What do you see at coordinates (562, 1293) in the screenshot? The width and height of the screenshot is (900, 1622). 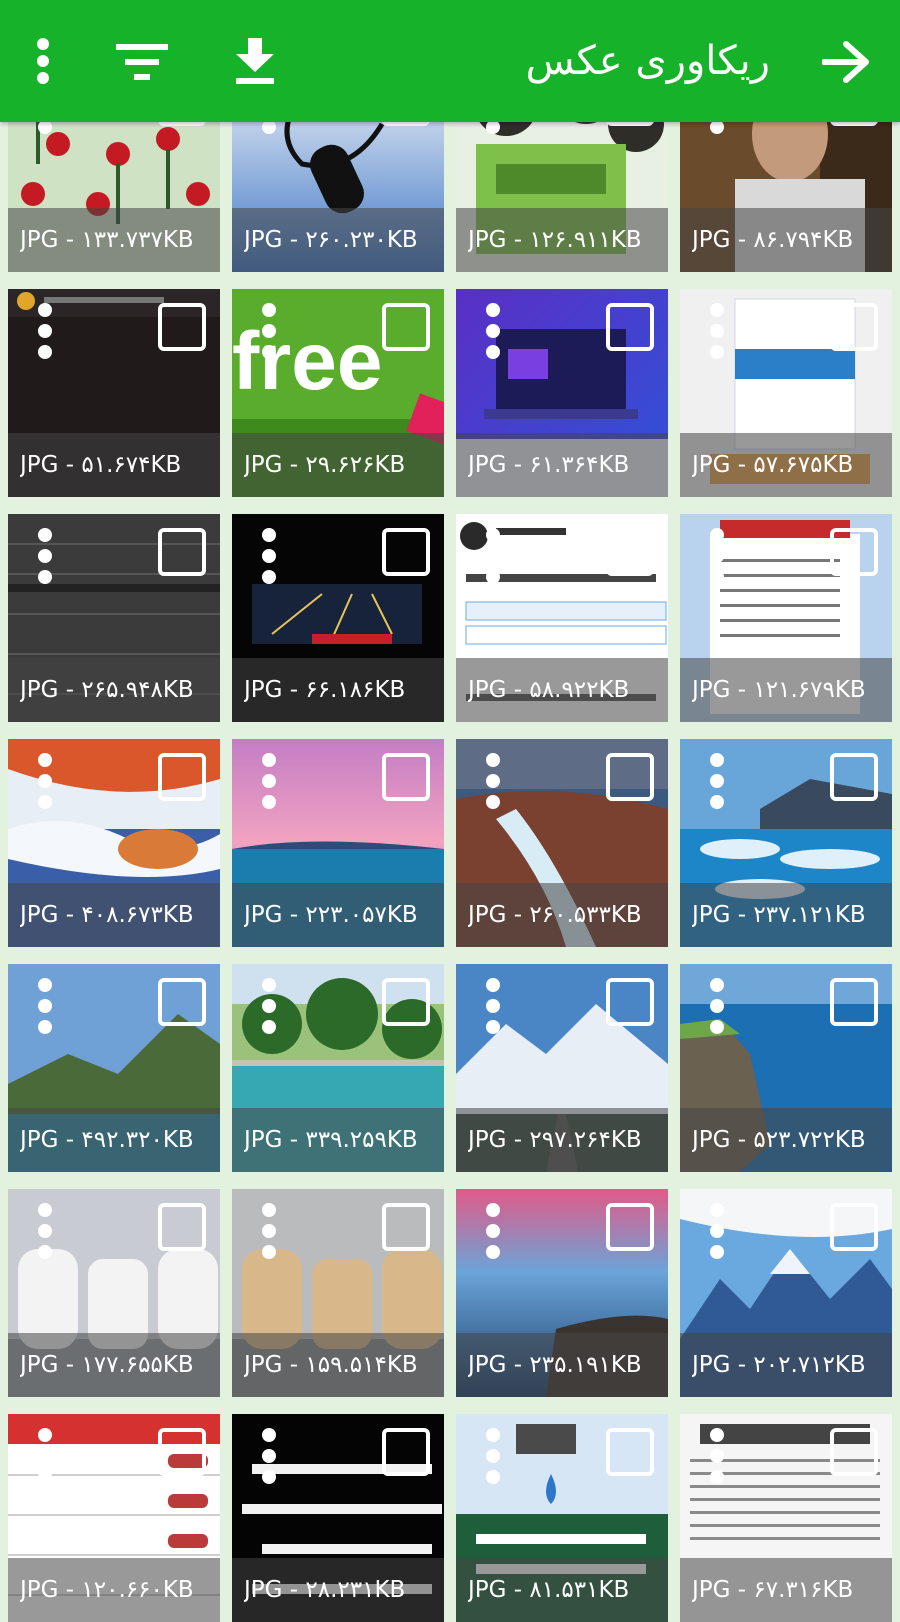 I see `photo-tile: JPG - ۲۳۵.۱۹۱KB` at bounding box center [562, 1293].